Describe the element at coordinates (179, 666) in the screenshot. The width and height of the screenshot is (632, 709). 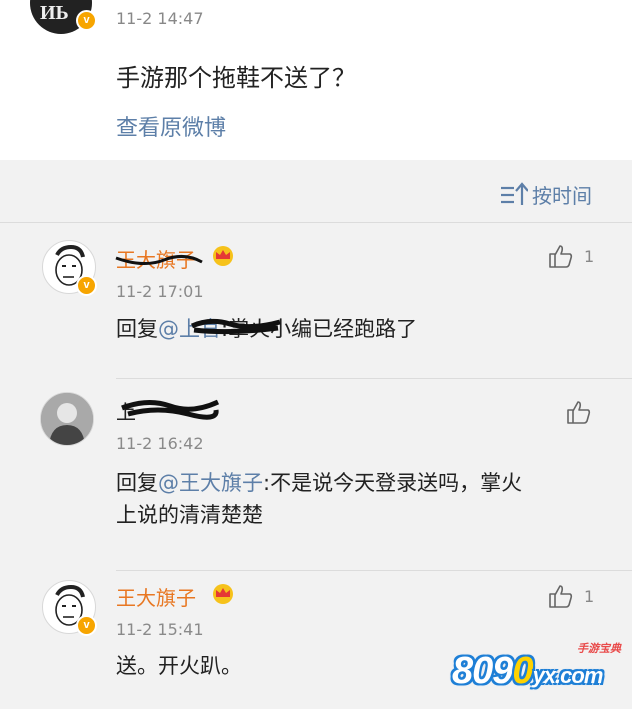
I see `comment-text: 送。开火趴。` at that location.